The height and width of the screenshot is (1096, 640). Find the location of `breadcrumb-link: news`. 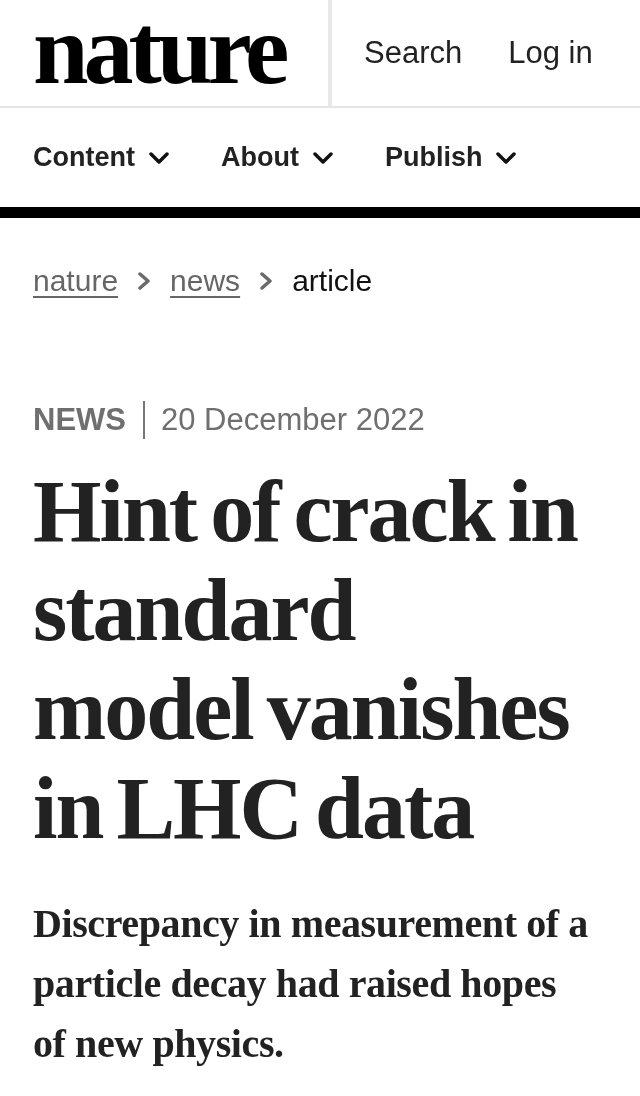

breadcrumb-link: news is located at coordinates (205, 281).